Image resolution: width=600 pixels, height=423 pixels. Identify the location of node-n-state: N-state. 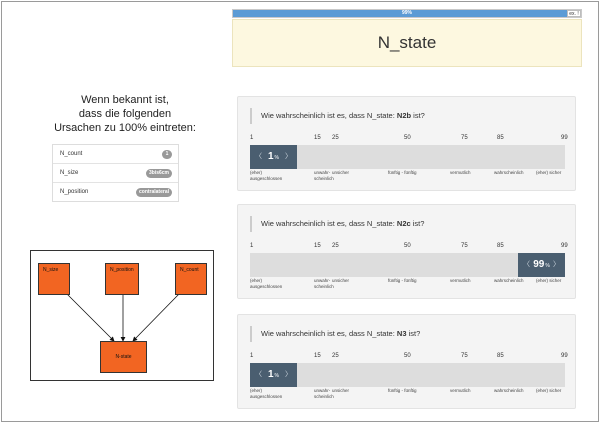
(123, 357).